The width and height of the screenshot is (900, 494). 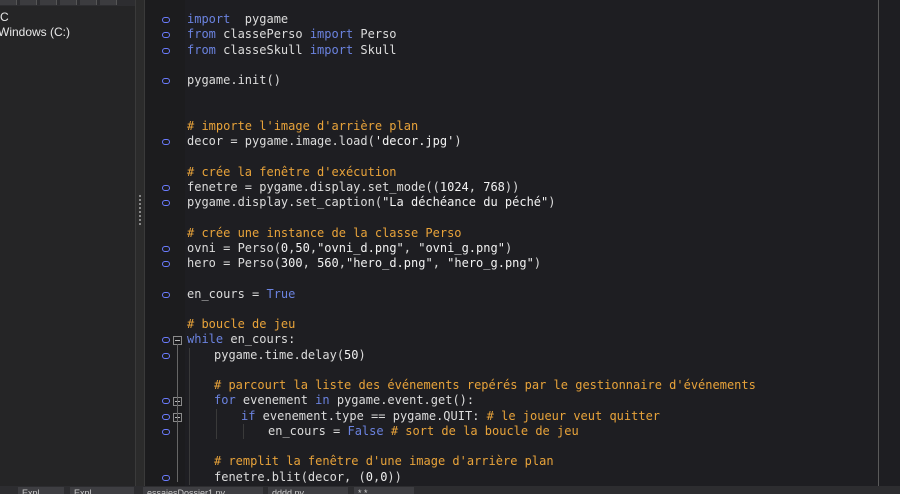 I want to click on code-token: 560, so click(x=328, y=263).